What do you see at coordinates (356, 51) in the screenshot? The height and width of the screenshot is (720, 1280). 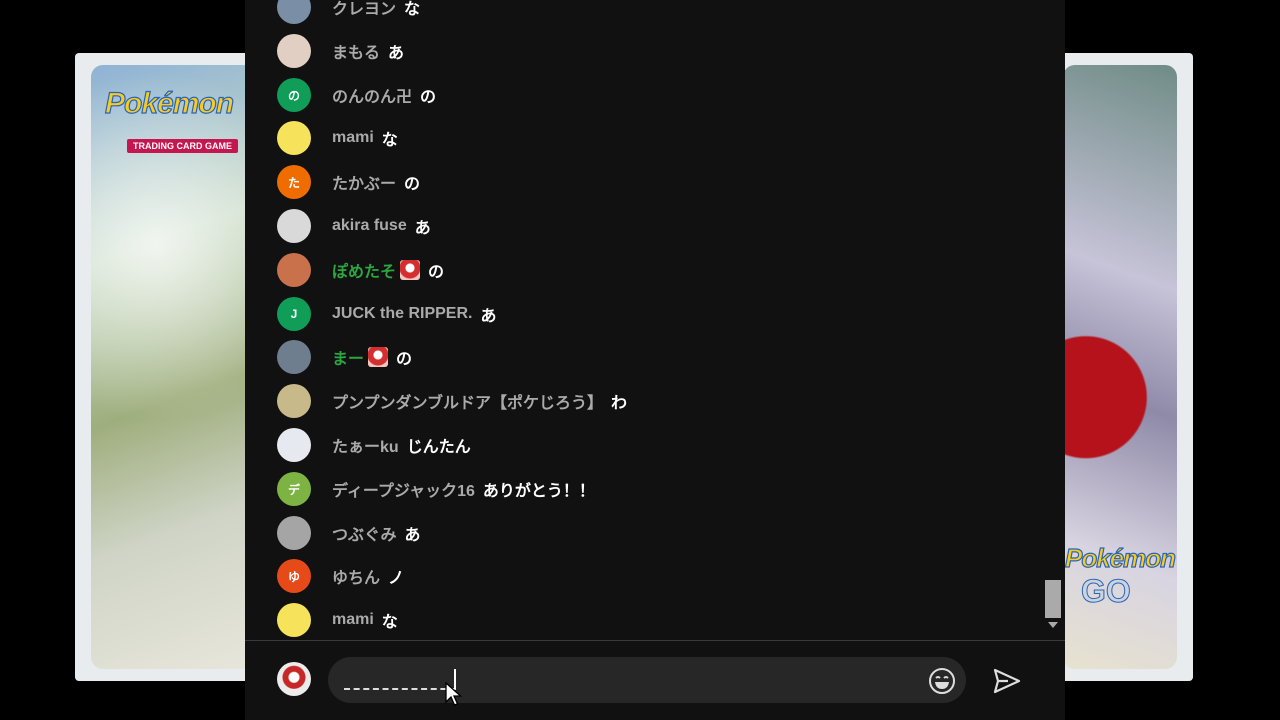 I see `author-name: まもる` at bounding box center [356, 51].